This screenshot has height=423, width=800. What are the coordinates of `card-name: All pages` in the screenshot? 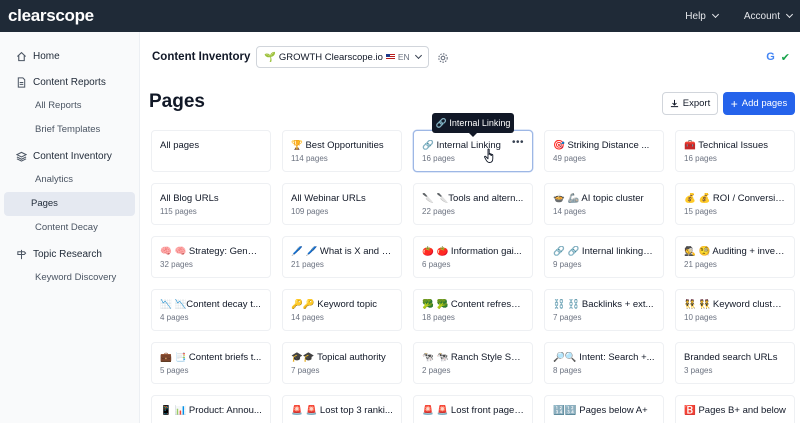 It's located at (180, 145).